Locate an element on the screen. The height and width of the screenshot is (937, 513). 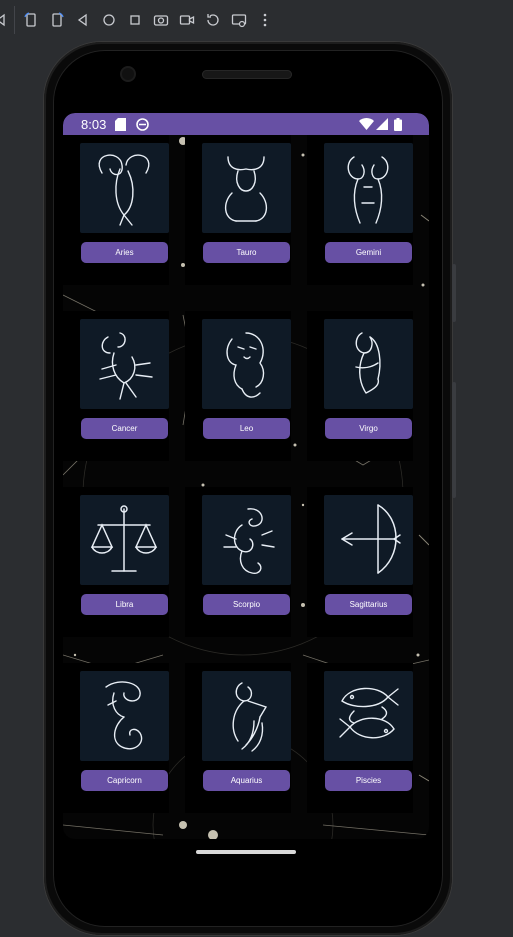
front-camera is located at coordinates (128, 74).